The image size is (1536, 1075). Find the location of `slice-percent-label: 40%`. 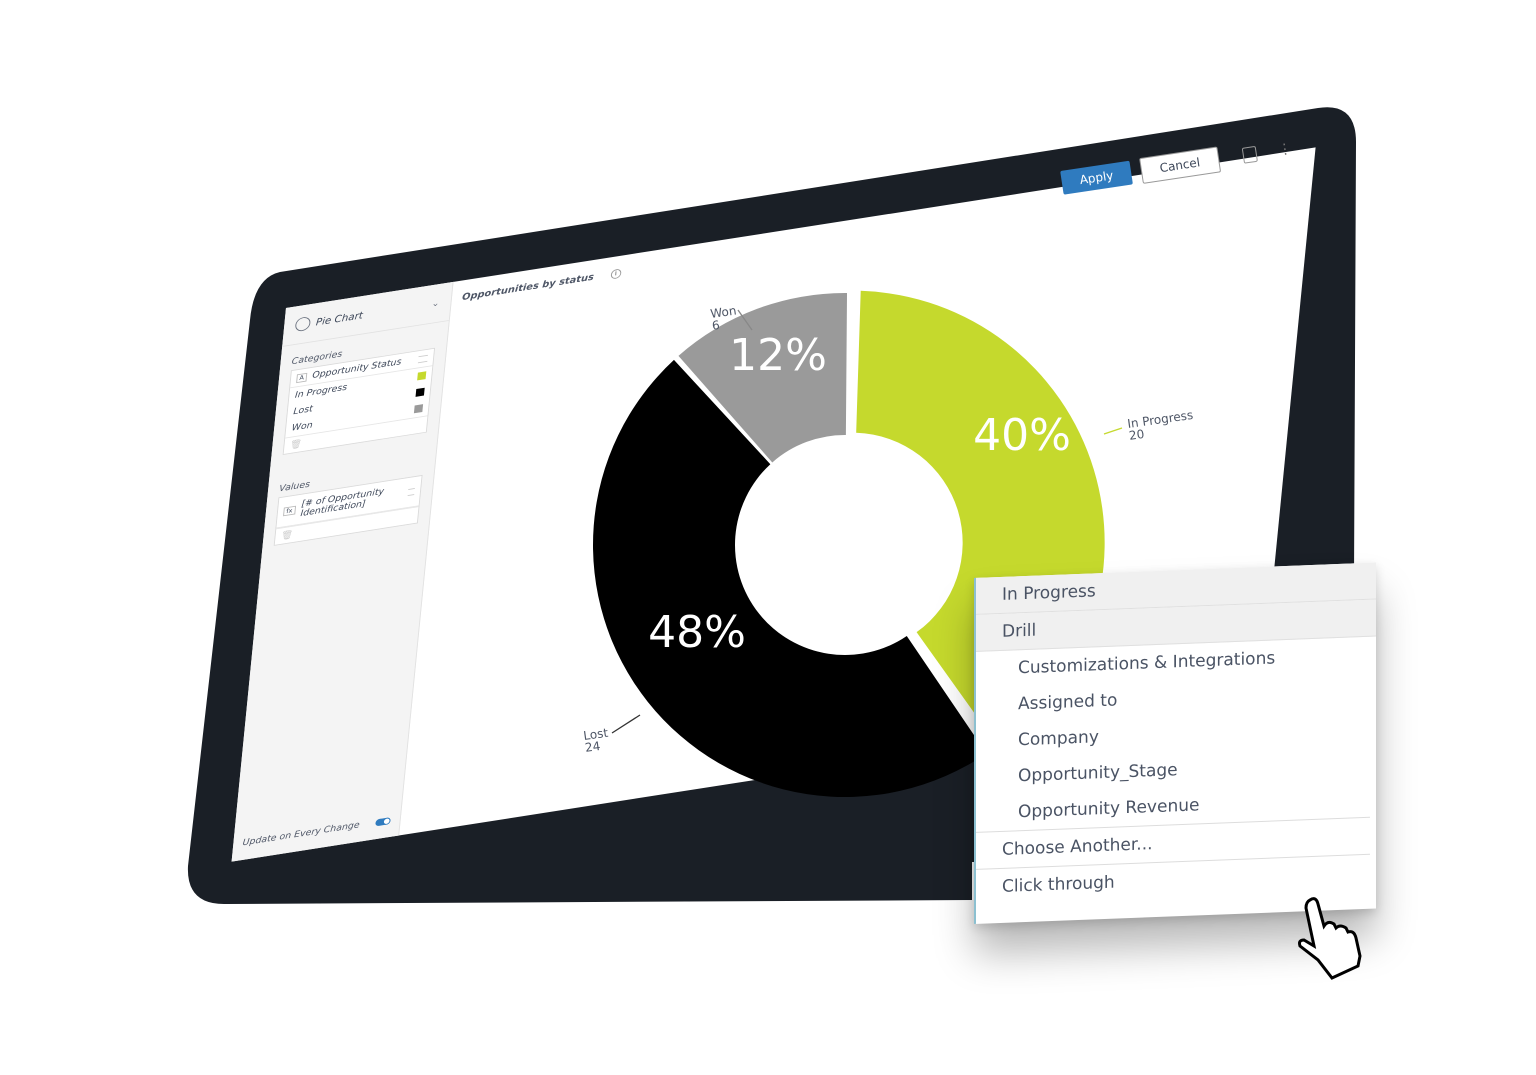

slice-percent-label: 40% is located at coordinates (1022, 435).